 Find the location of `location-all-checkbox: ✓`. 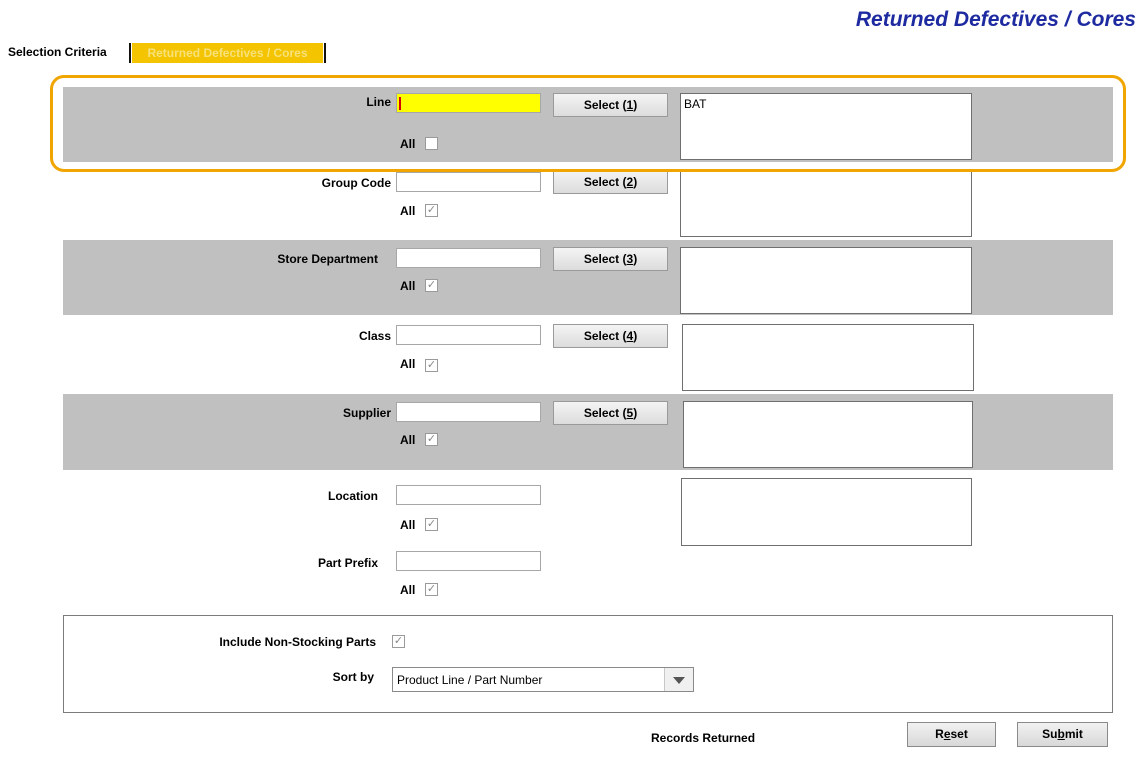

location-all-checkbox: ✓ is located at coordinates (431, 524).